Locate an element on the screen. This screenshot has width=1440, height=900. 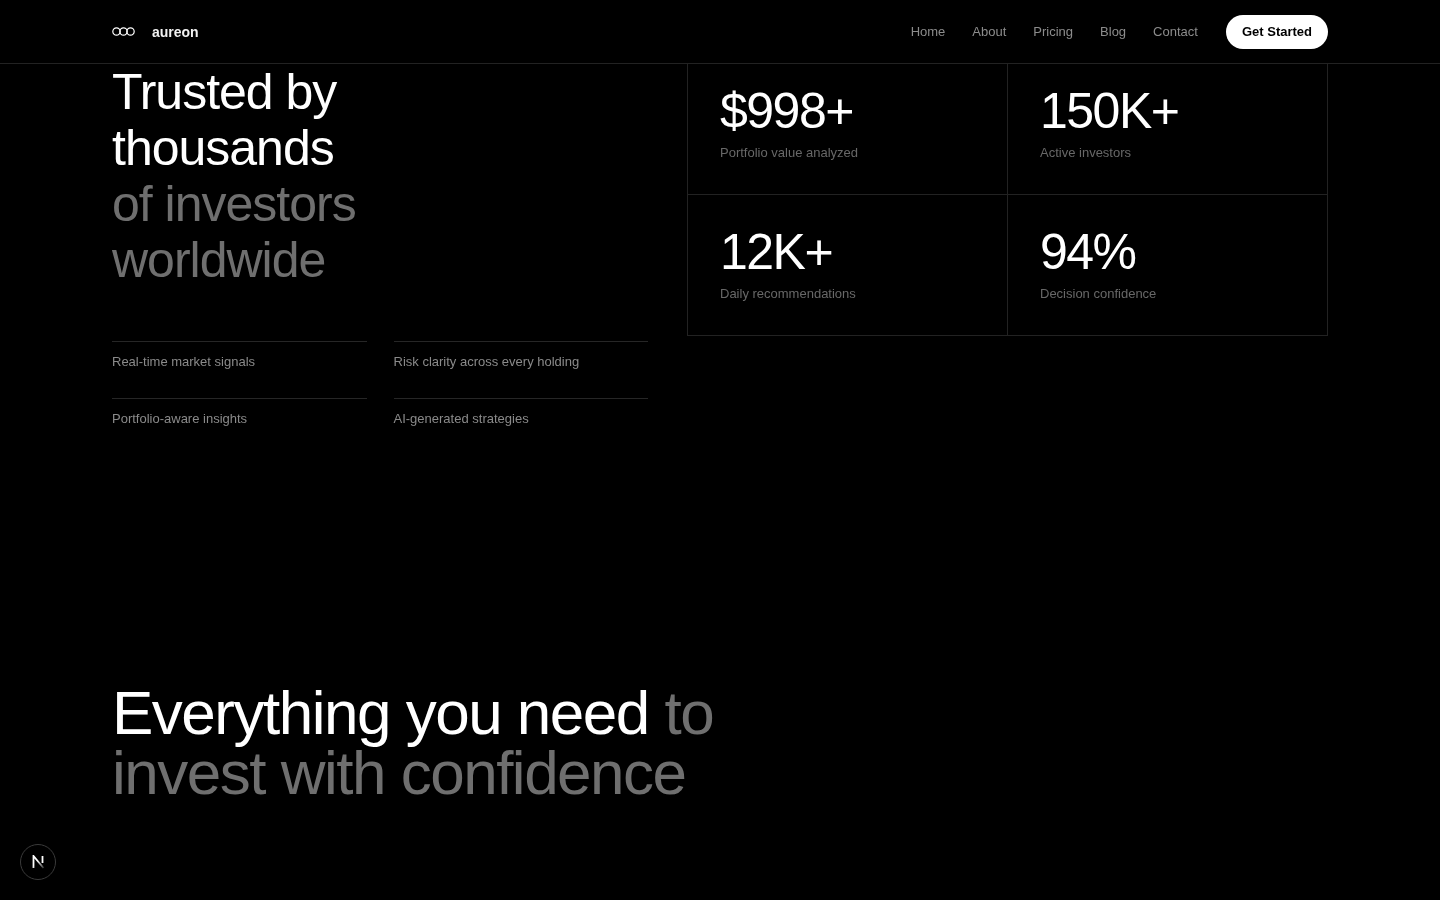
nav-link: About is located at coordinates (989, 31).